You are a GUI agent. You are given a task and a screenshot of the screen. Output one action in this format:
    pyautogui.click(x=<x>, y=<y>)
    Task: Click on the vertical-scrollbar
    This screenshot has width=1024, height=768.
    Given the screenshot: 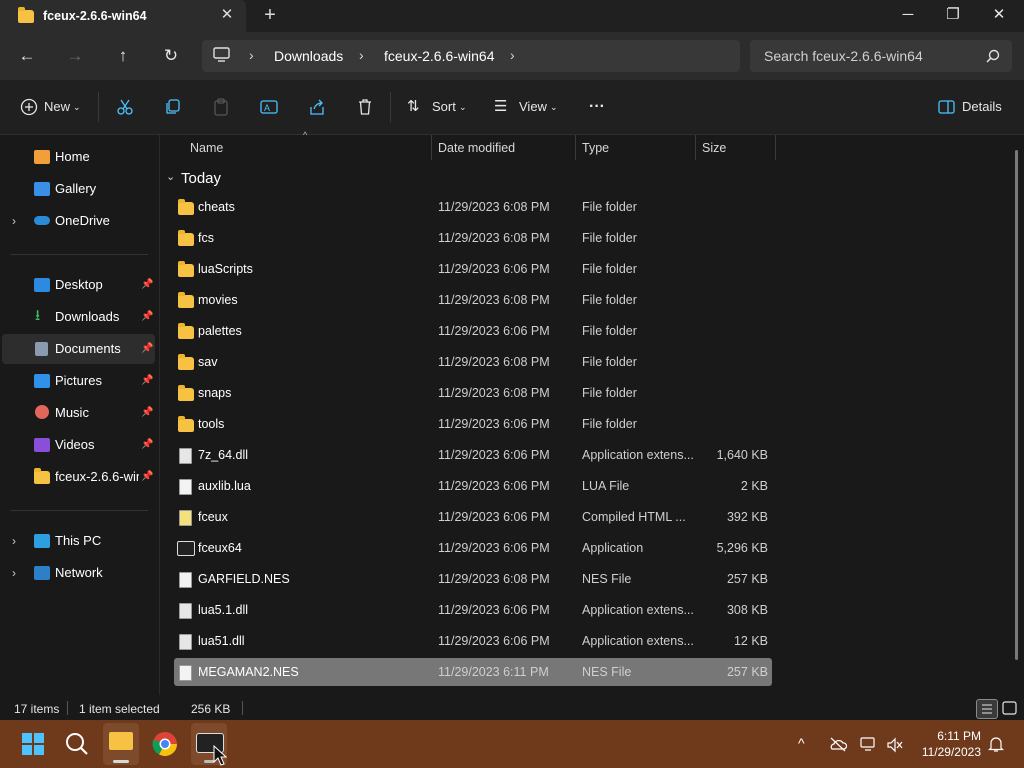 What is the action you would take?
    pyautogui.click(x=1016, y=405)
    